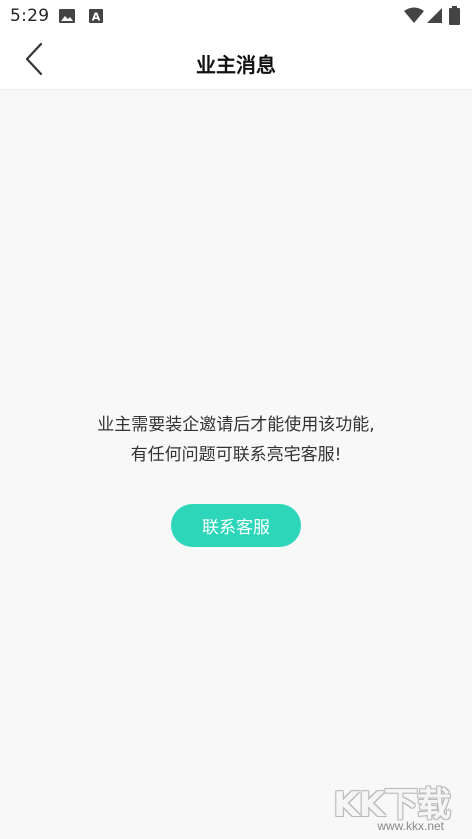 Image resolution: width=472 pixels, height=839 pixels. I want to click on status-bar: 5:29 A, so click(236, 16).